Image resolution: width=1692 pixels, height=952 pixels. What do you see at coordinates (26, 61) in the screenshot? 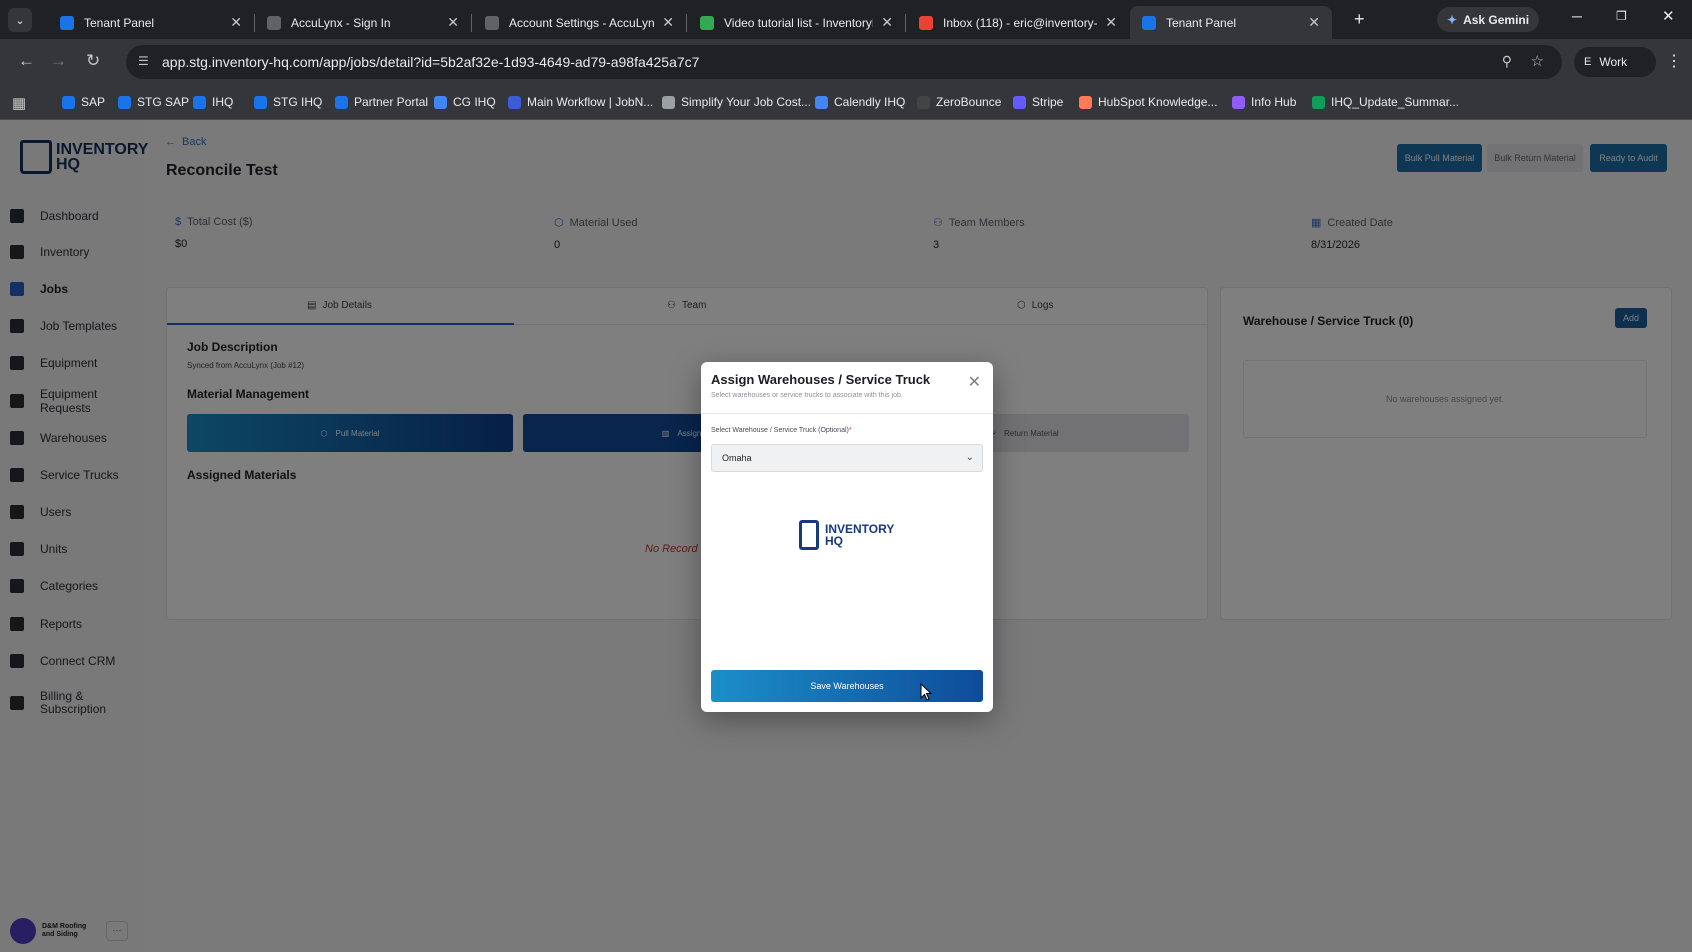
I see `back-arrow-icon: ←` at bounding box center [26, 61].